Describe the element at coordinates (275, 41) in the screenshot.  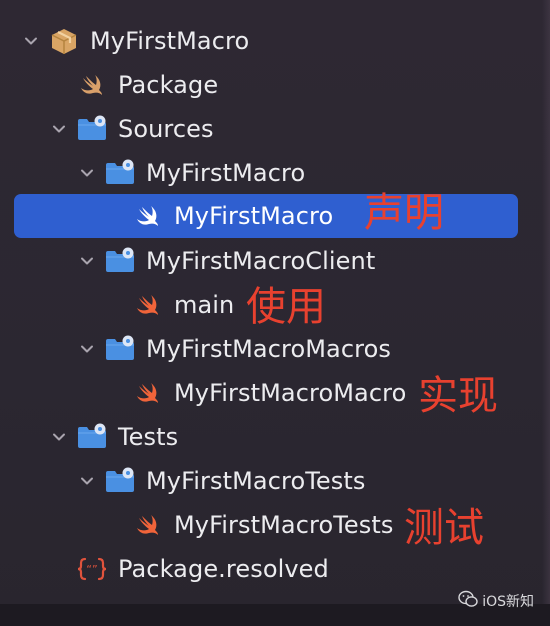
I see `tree-row-project: MyFirstMacro` at that location.